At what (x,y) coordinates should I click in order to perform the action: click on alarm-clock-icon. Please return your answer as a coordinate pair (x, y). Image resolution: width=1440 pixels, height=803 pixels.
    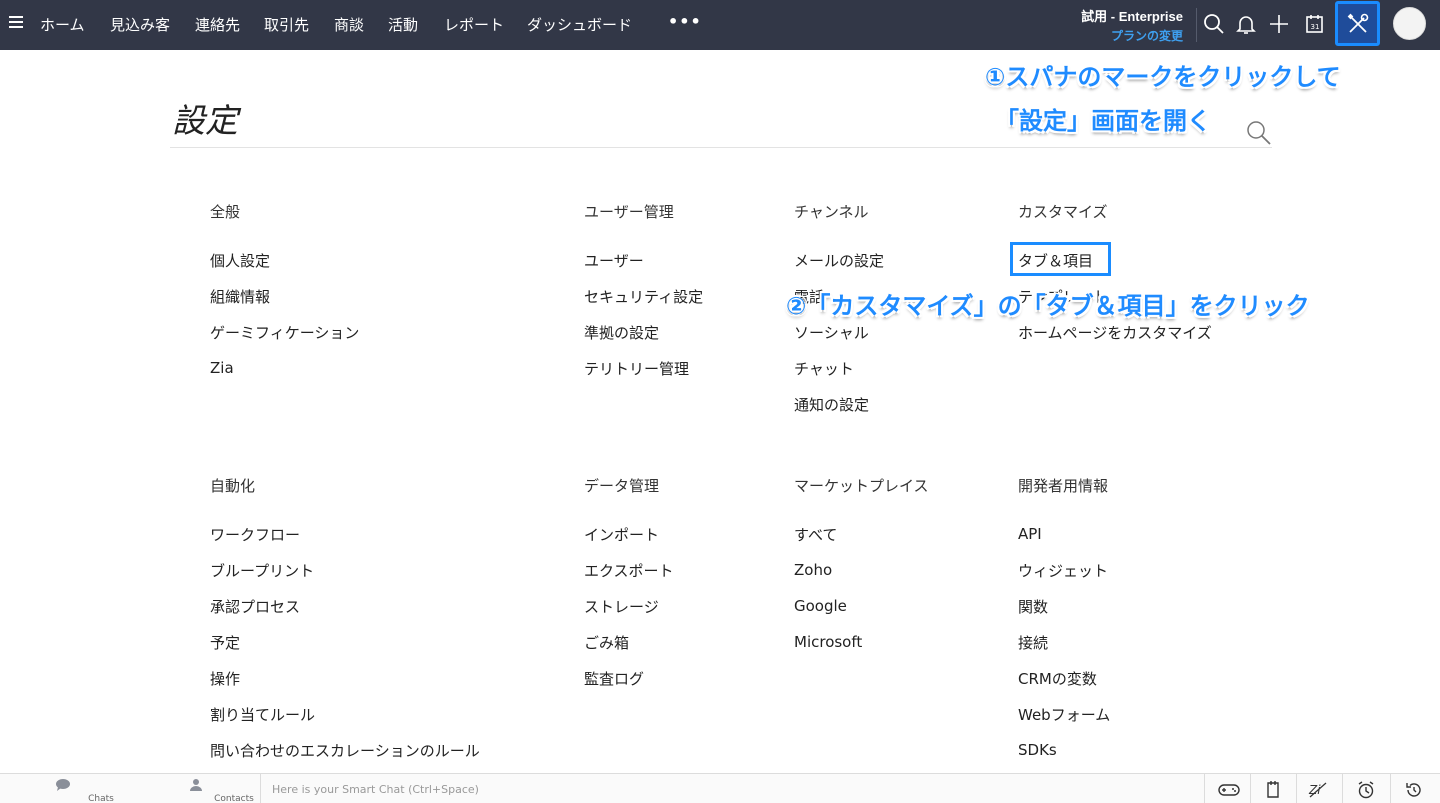
    Looking at the image, I should click on (1366, 790).